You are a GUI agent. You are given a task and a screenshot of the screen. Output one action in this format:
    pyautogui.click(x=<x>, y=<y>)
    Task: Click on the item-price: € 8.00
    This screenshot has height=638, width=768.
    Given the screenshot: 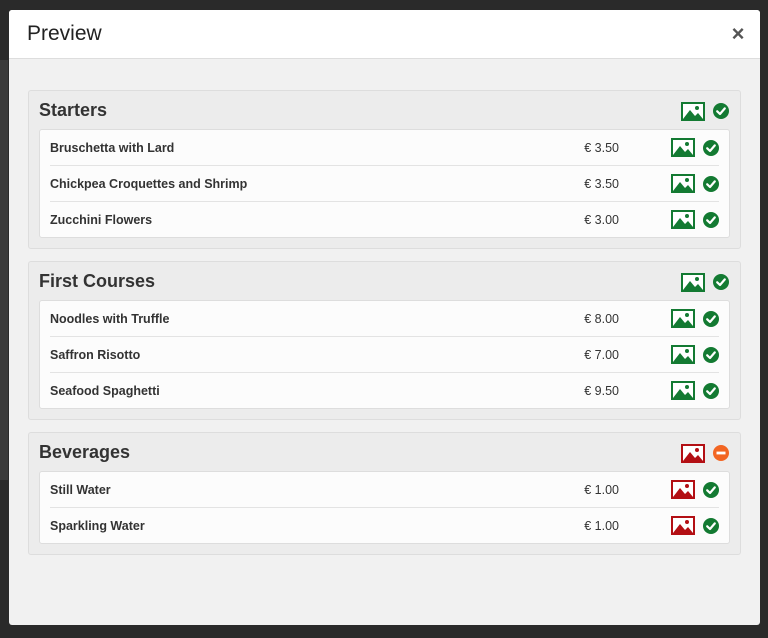 What is the action you would take?
    pyautogui.click(x=601, y=318)
    